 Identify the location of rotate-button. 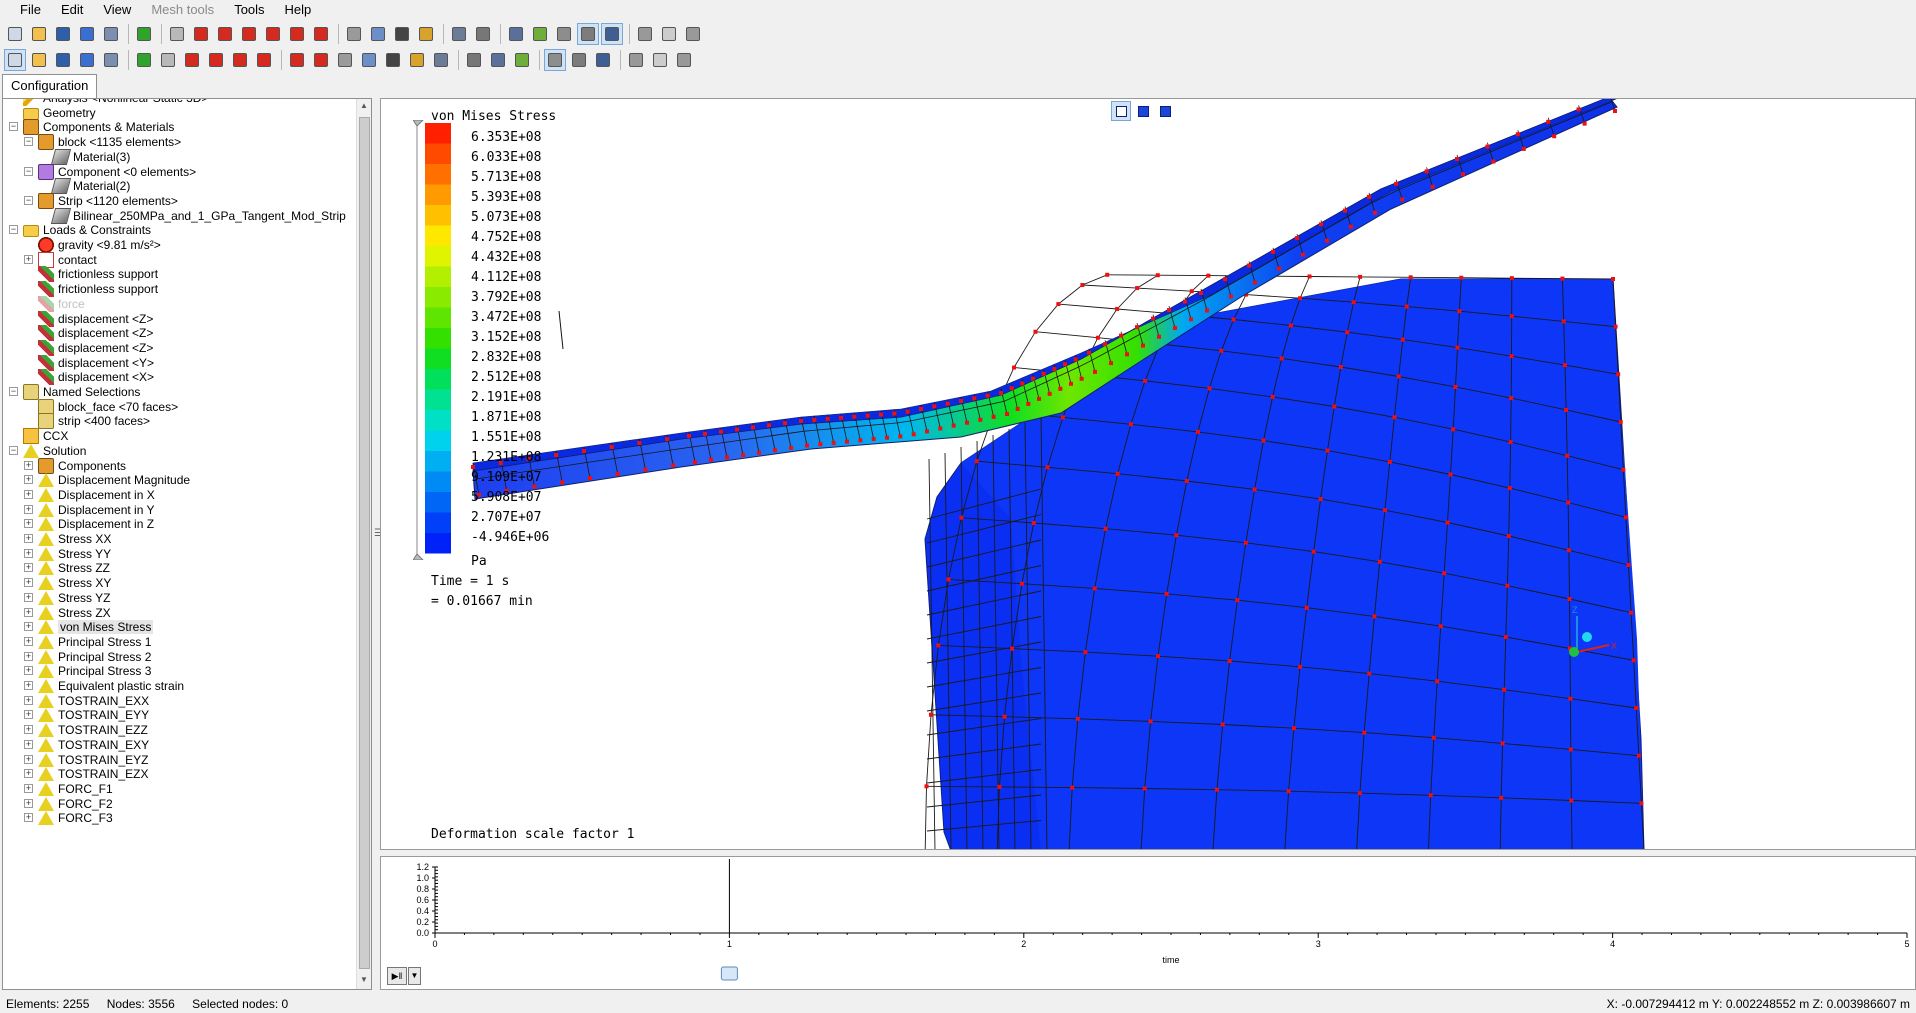
(402, 34).